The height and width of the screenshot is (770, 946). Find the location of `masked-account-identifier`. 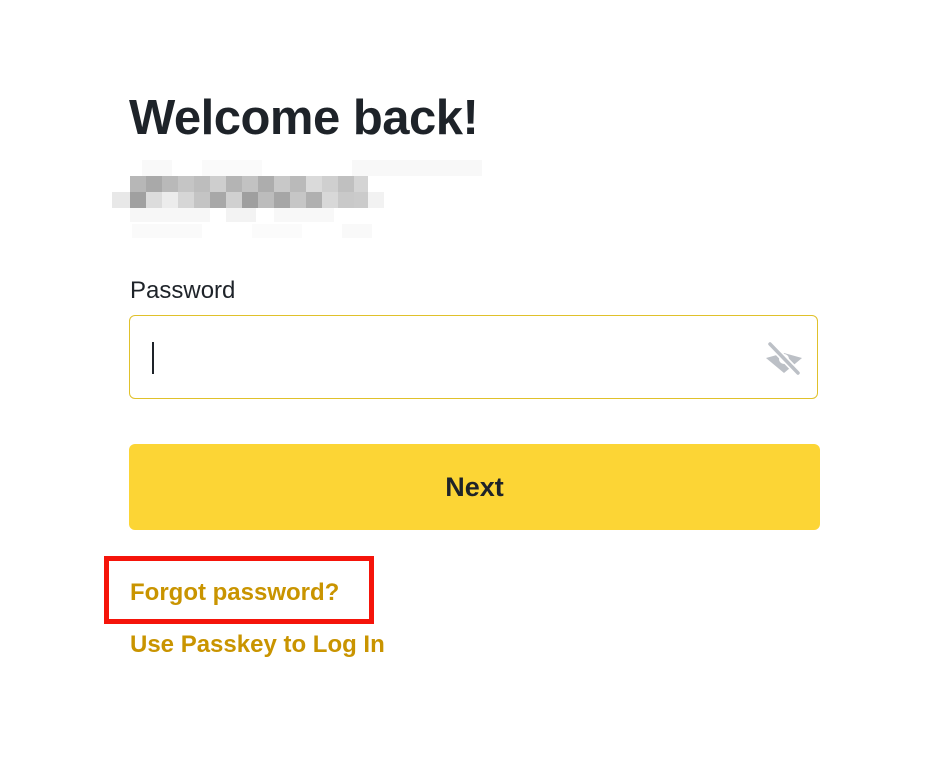

masked-account-identifier is located at coordinates (302, 199).